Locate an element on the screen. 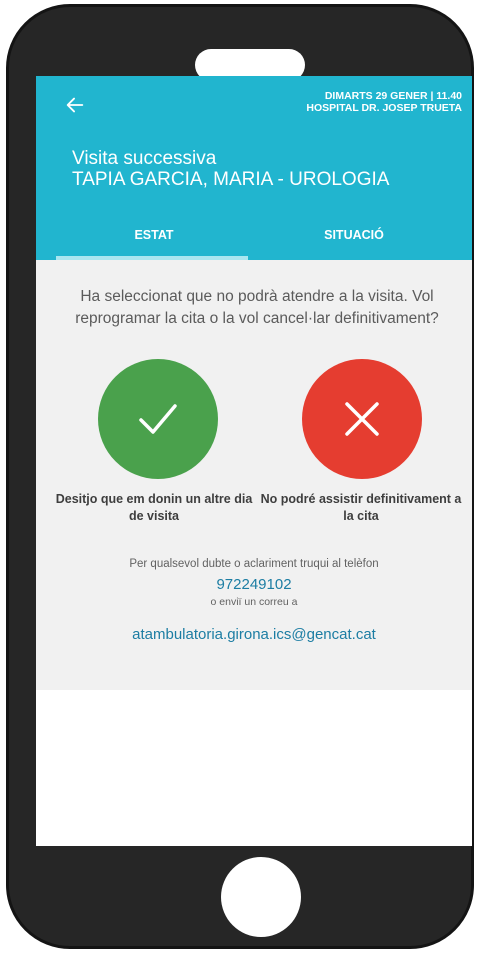  home-button is located at coordinates (261, 897).